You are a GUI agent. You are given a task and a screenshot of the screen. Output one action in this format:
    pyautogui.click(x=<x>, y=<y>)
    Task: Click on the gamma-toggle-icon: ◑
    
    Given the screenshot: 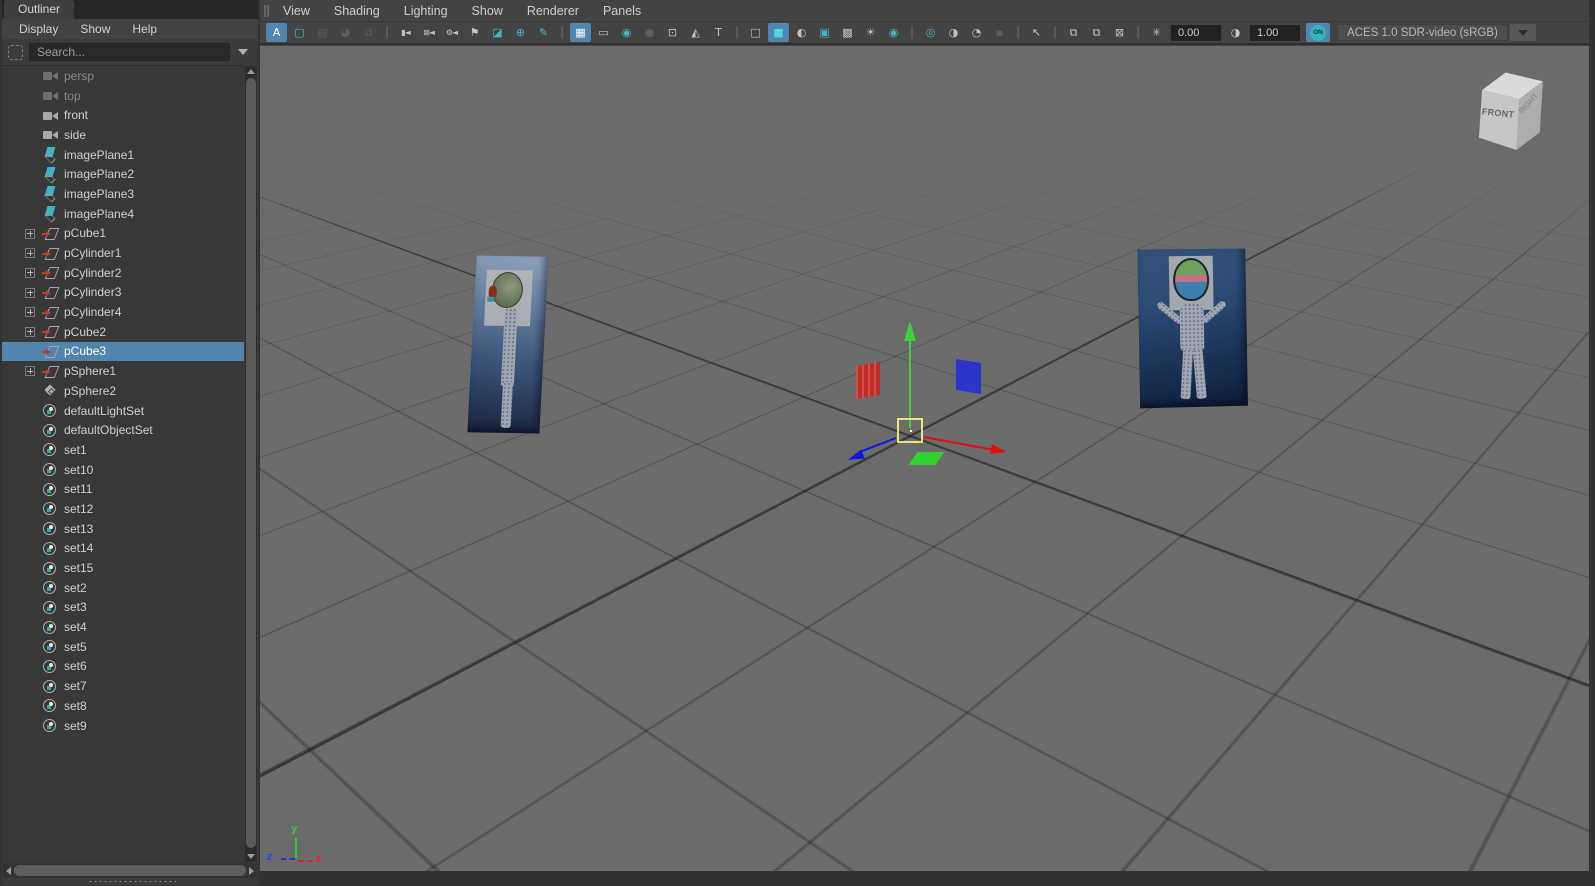 What is the action you would take?
    pyautogui.click(x=1235, y=32)
    